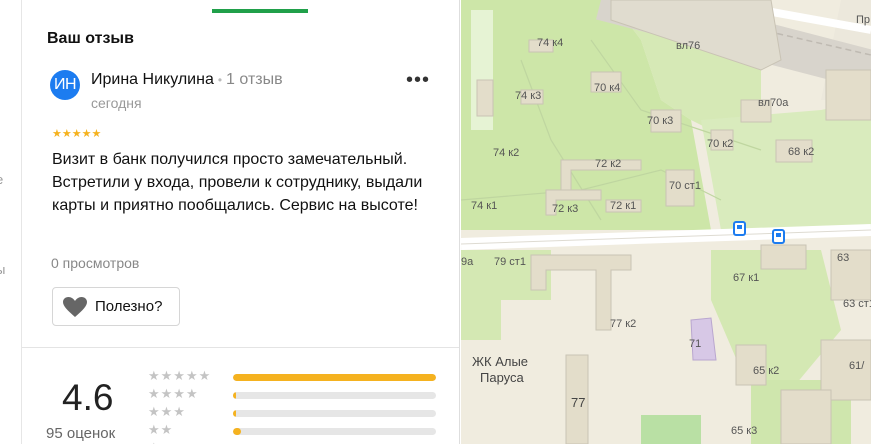 This screenshot has width=871, height=444. What do you see at coordinates (746, 278) in the screenshot?
I see `map-label: 67 к1` at bounding box center [746, 278].